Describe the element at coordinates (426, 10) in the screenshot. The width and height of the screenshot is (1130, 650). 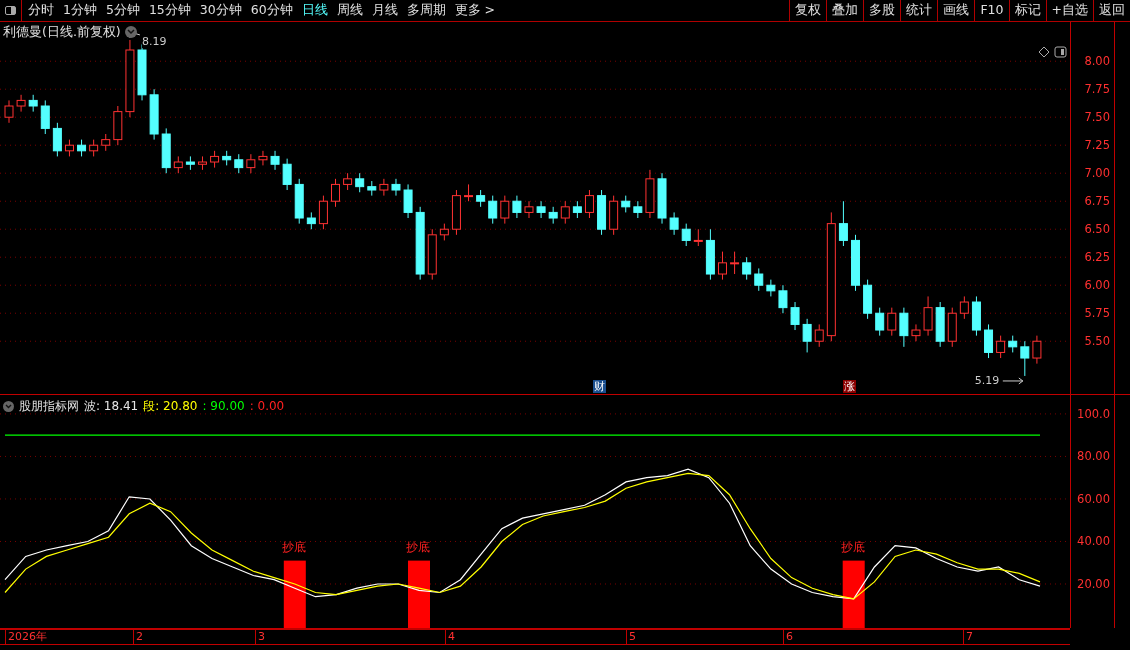
I see `period-tab: 多周期` at that location.